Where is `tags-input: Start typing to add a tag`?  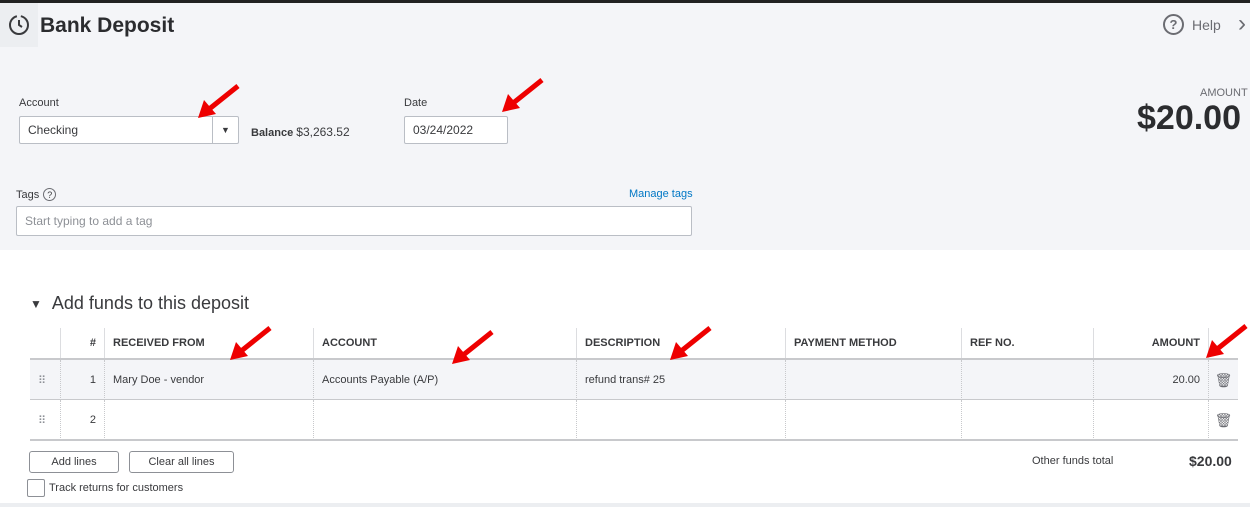 tags-input: Start typing to add a tag is located at coordinates (354, 221).